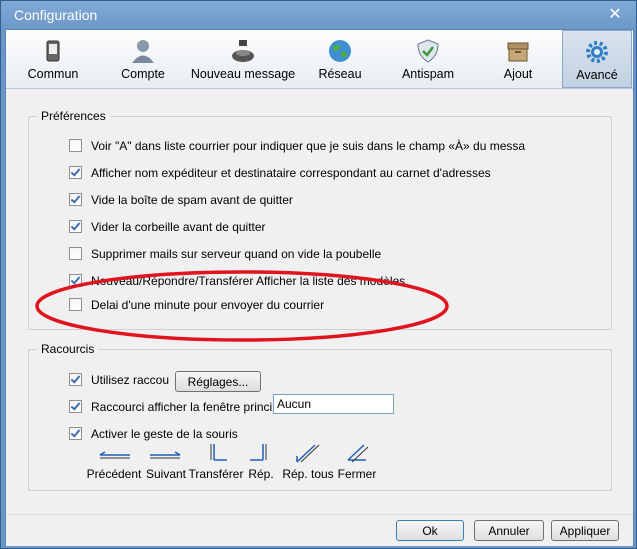 The image size is (637, 549). I want to click on gear-icon, so click(597, 52).